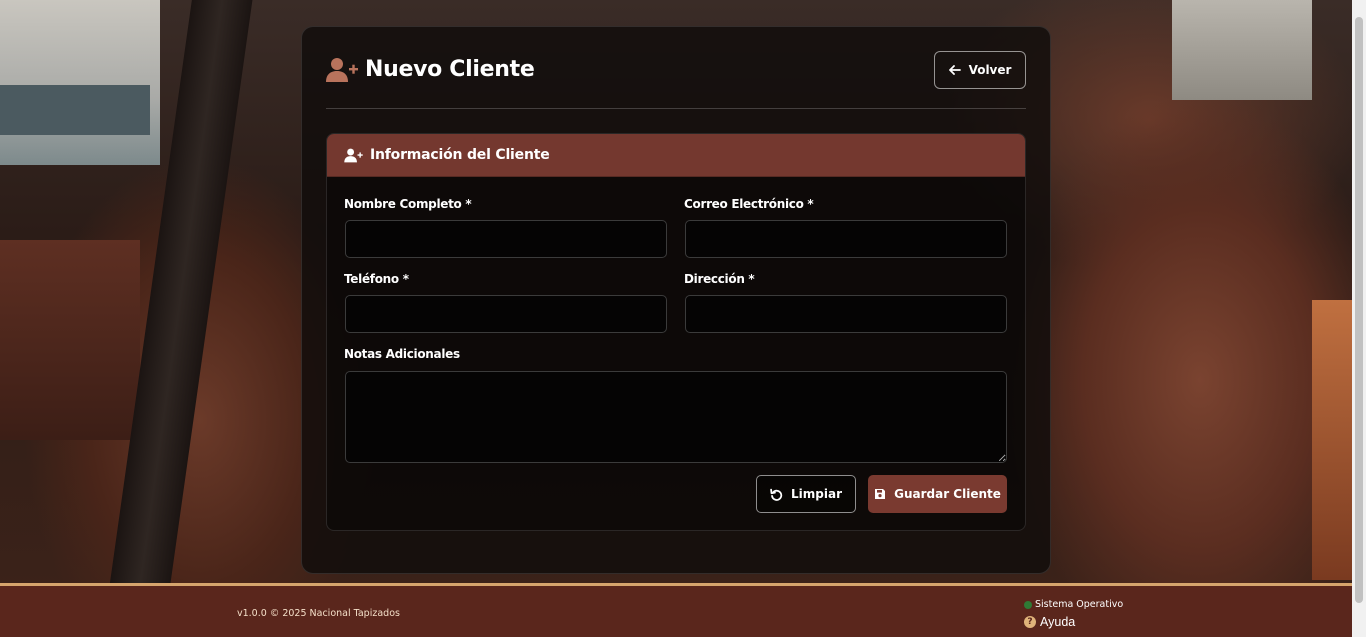  Describe the element at coordinates (776, 494) in the screenshot. I see `undo-icon` at that location.